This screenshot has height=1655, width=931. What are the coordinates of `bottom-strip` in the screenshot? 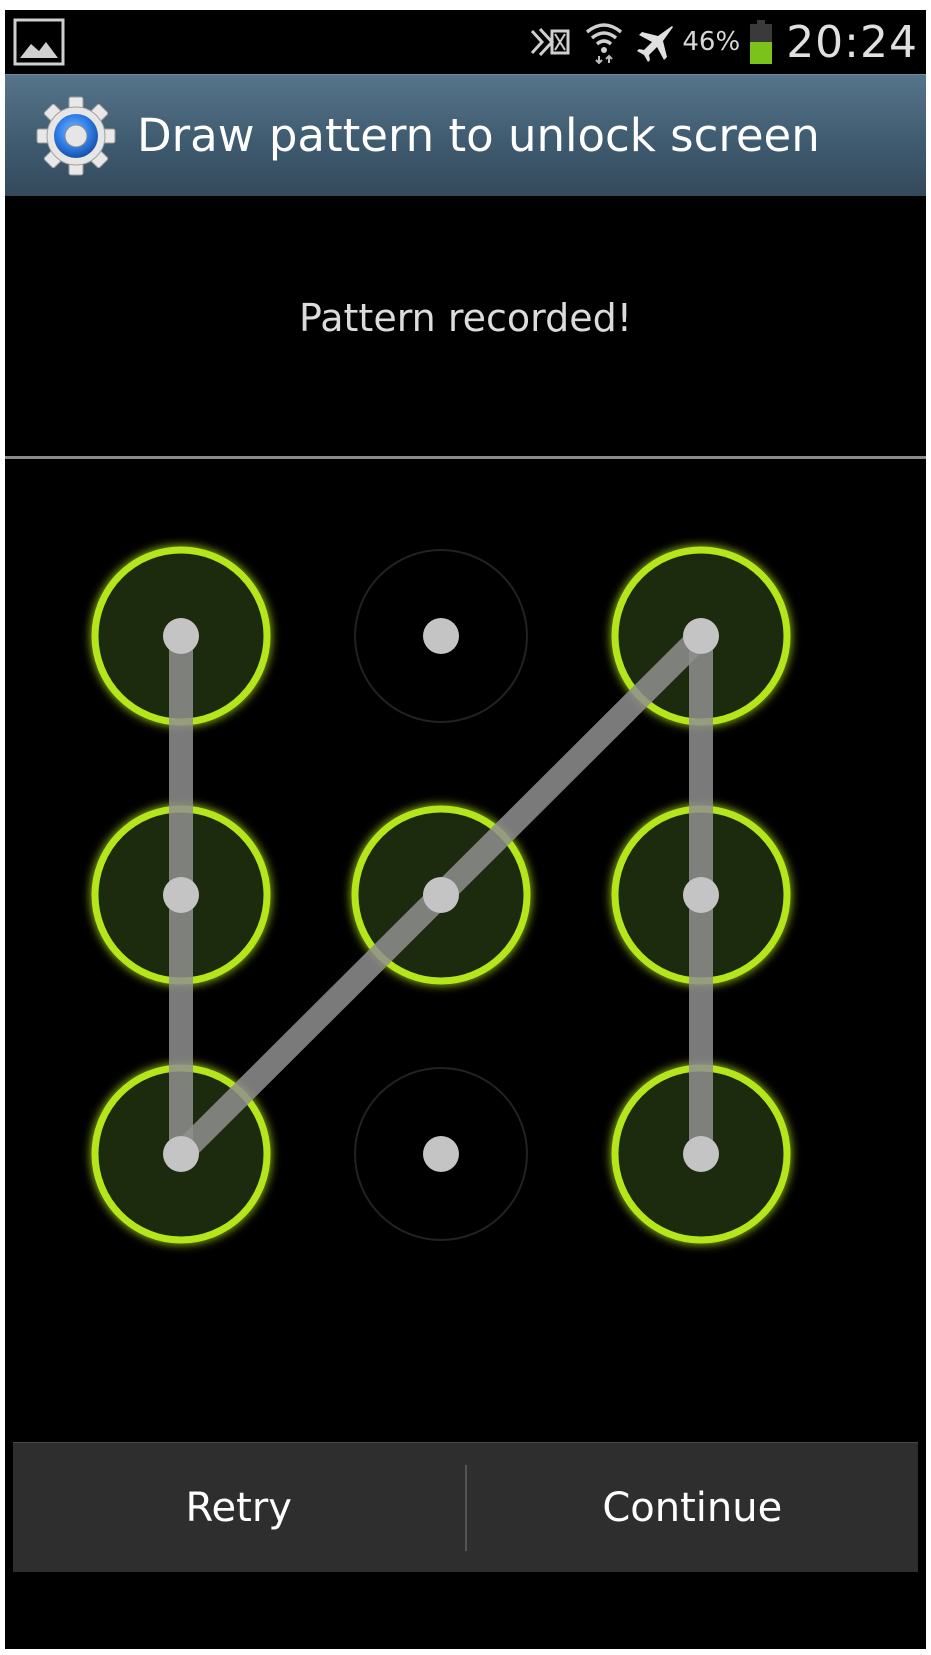 It's located at (465, 1610).